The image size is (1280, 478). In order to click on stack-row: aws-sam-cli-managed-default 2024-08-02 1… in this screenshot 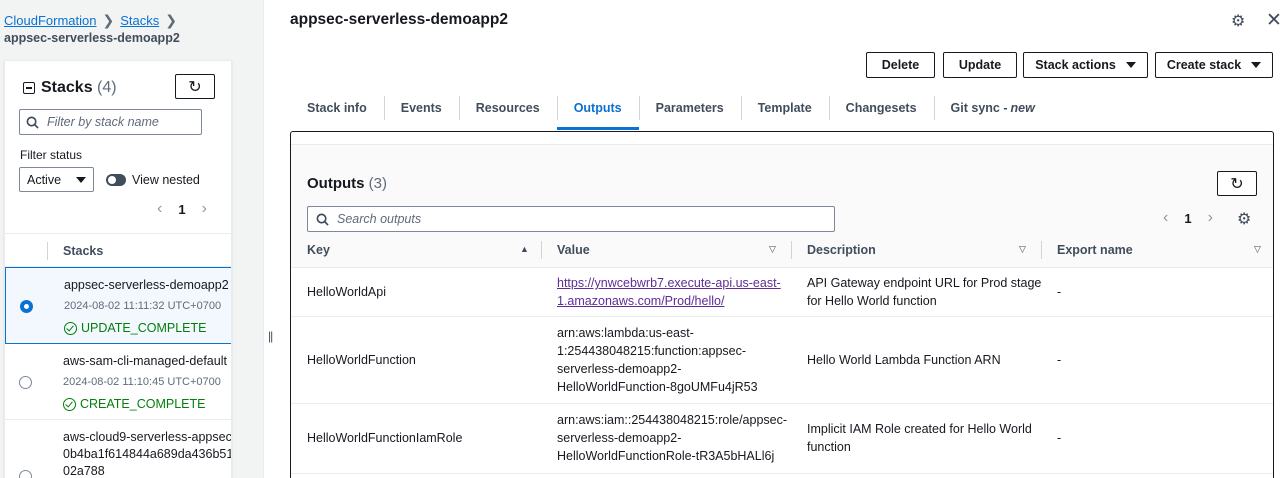, I will do `click(118, 382)`.